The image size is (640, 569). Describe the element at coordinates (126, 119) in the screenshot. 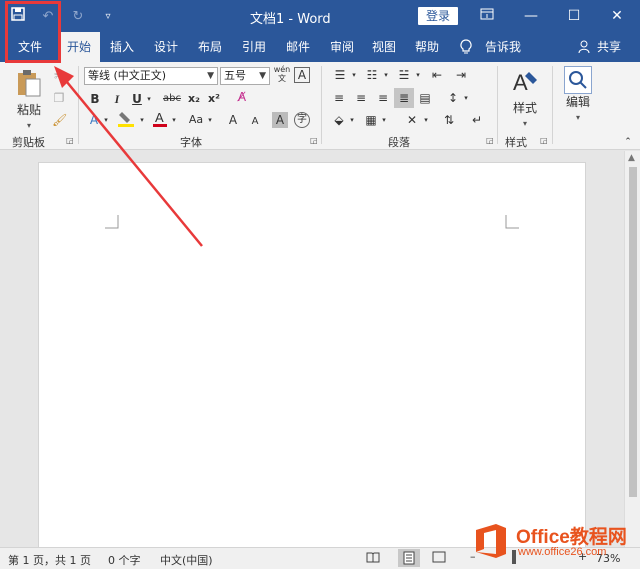

I see `highlight-color-icon` at that location.